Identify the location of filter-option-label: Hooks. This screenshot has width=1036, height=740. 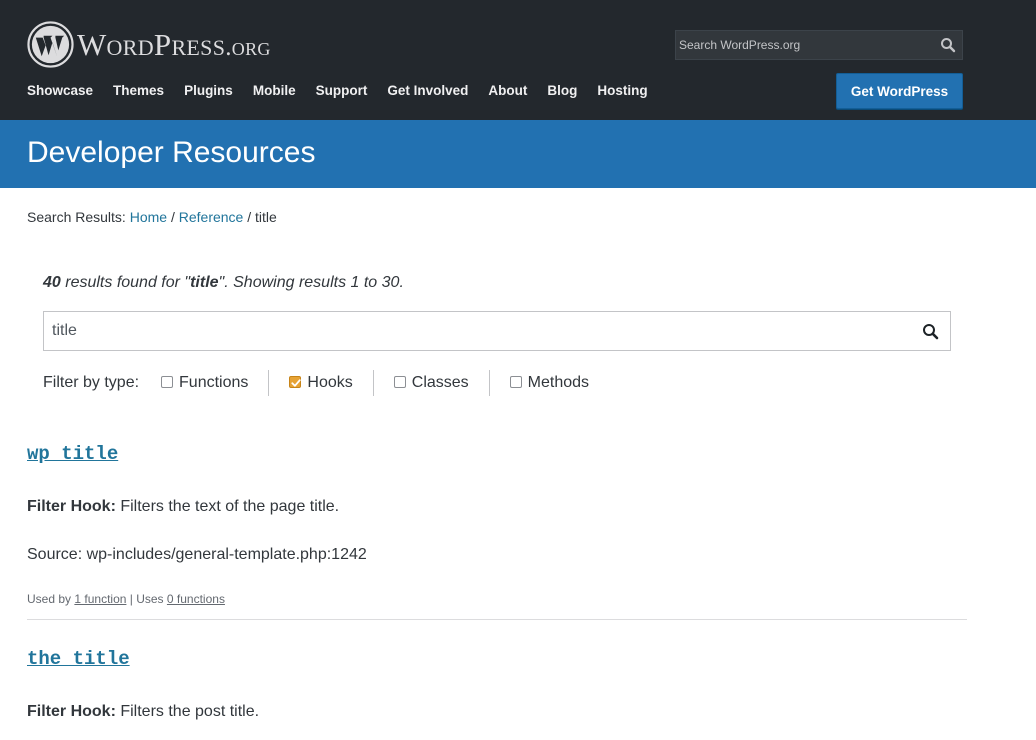
(330, 382).